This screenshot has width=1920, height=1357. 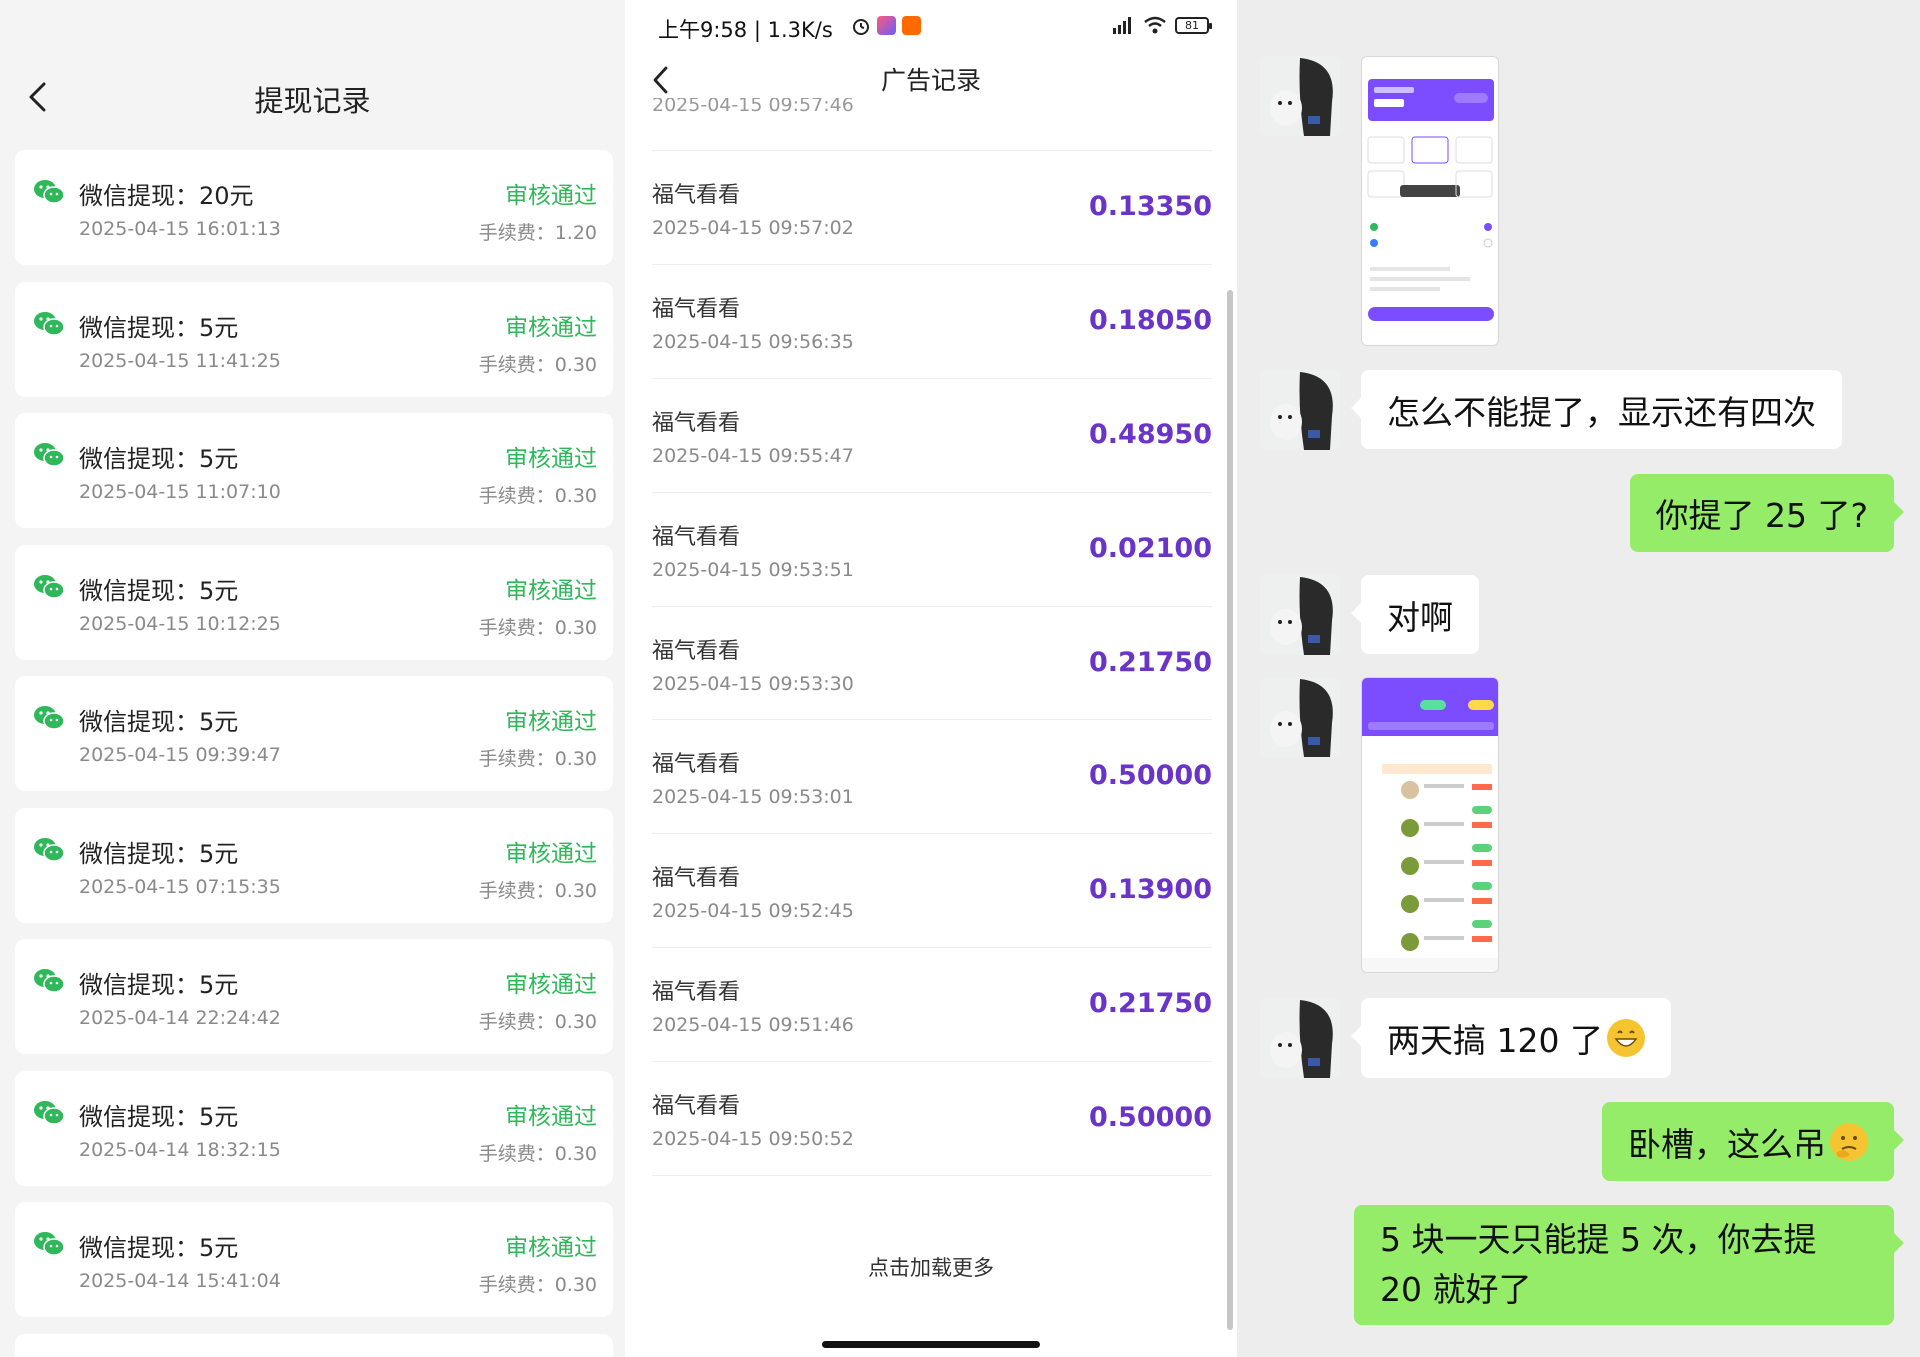 I want to click on app-grid-icon, so click(x=886, y=25).